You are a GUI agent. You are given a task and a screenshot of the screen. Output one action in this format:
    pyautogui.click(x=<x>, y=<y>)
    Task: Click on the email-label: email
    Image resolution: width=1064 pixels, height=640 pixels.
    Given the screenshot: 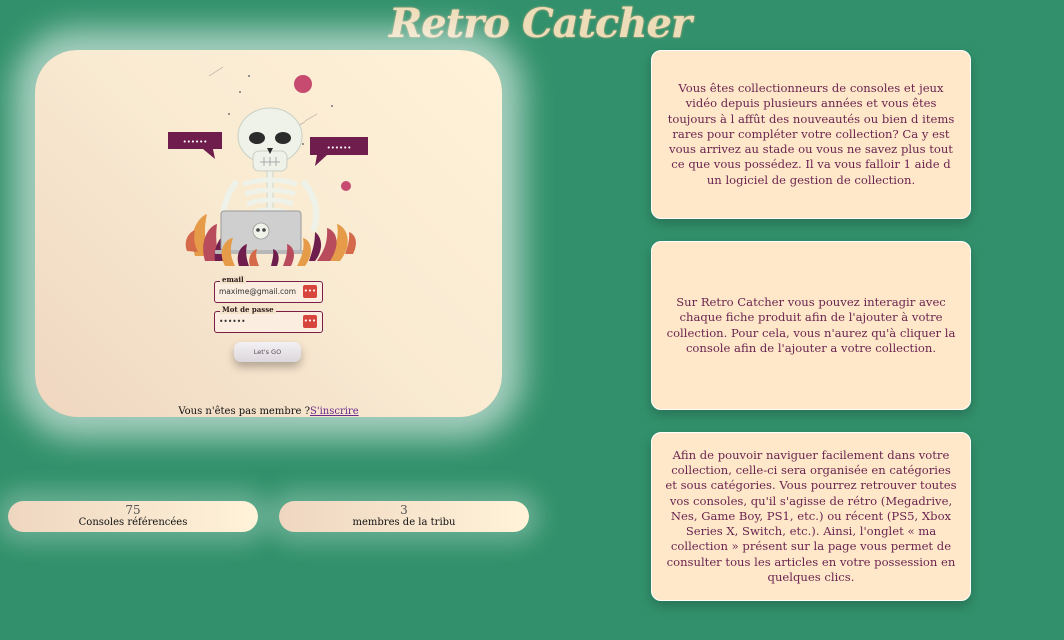 What is the action you would take?
    pyautogui.click(x=233, y=279)
    